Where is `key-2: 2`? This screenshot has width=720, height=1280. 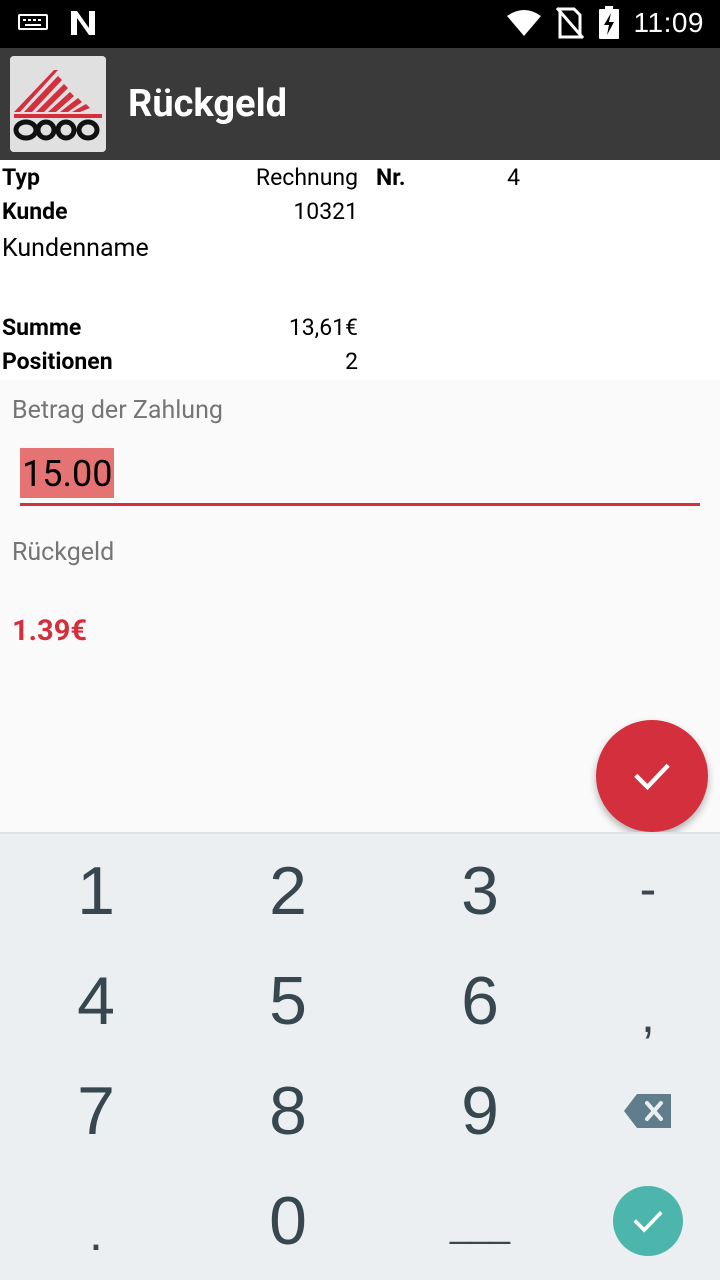
key-2: 2 is located at coordinates (288, 891).